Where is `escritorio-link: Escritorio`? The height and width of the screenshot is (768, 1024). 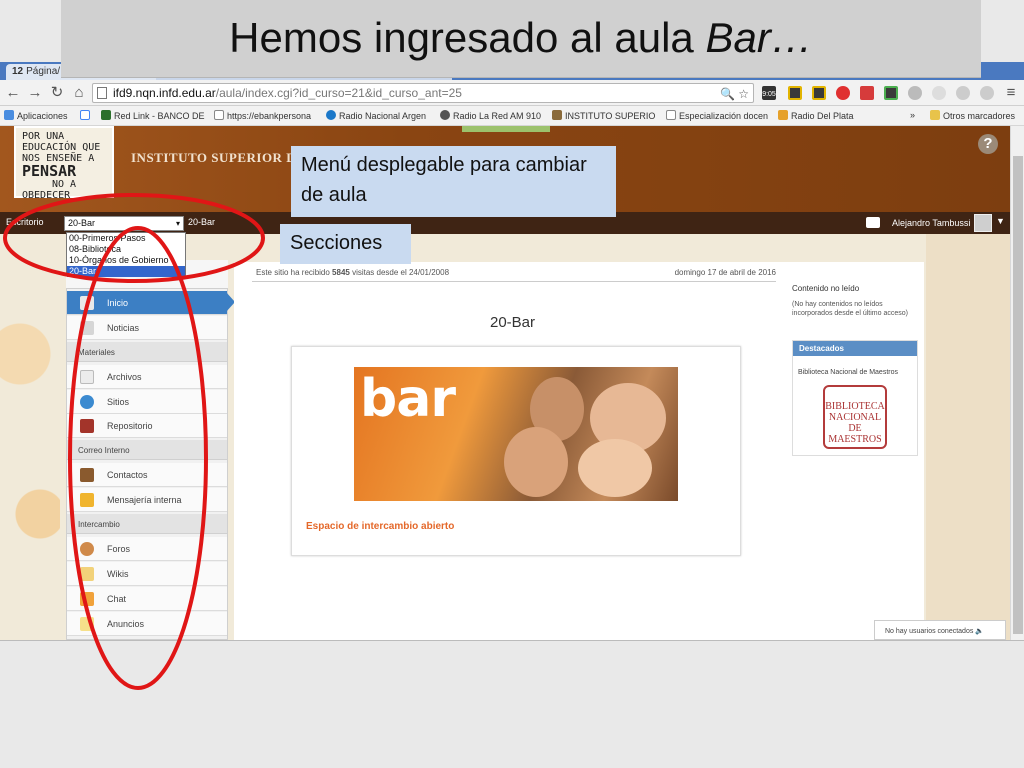 escritorio-link: Escritorio is located at coordinates (25, 222).